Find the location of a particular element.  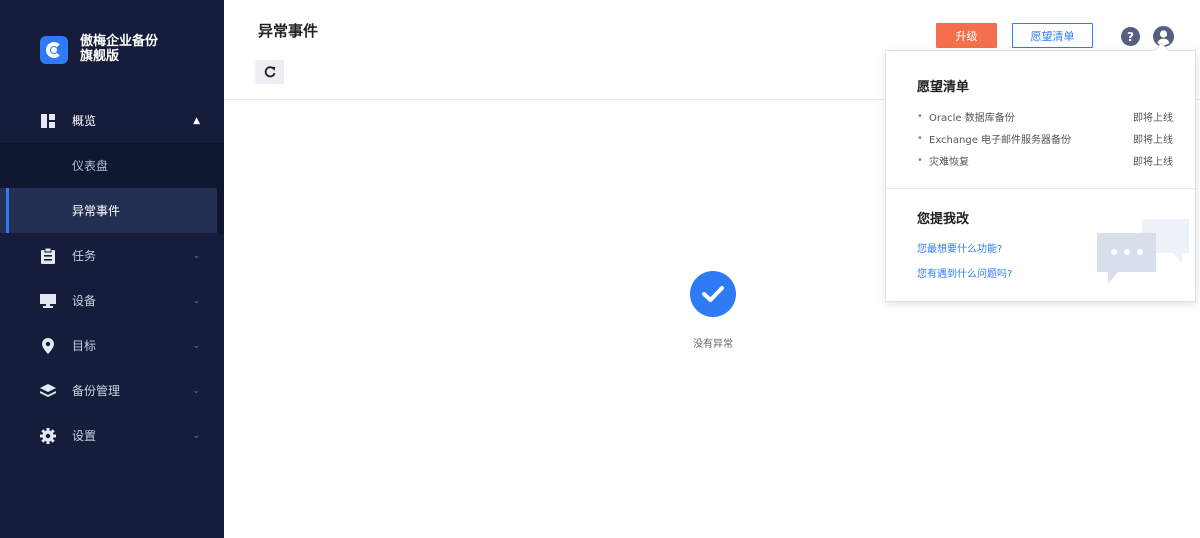

sidebar-item-dashboard: 仪表盘 is located at coordinates (112, 165).